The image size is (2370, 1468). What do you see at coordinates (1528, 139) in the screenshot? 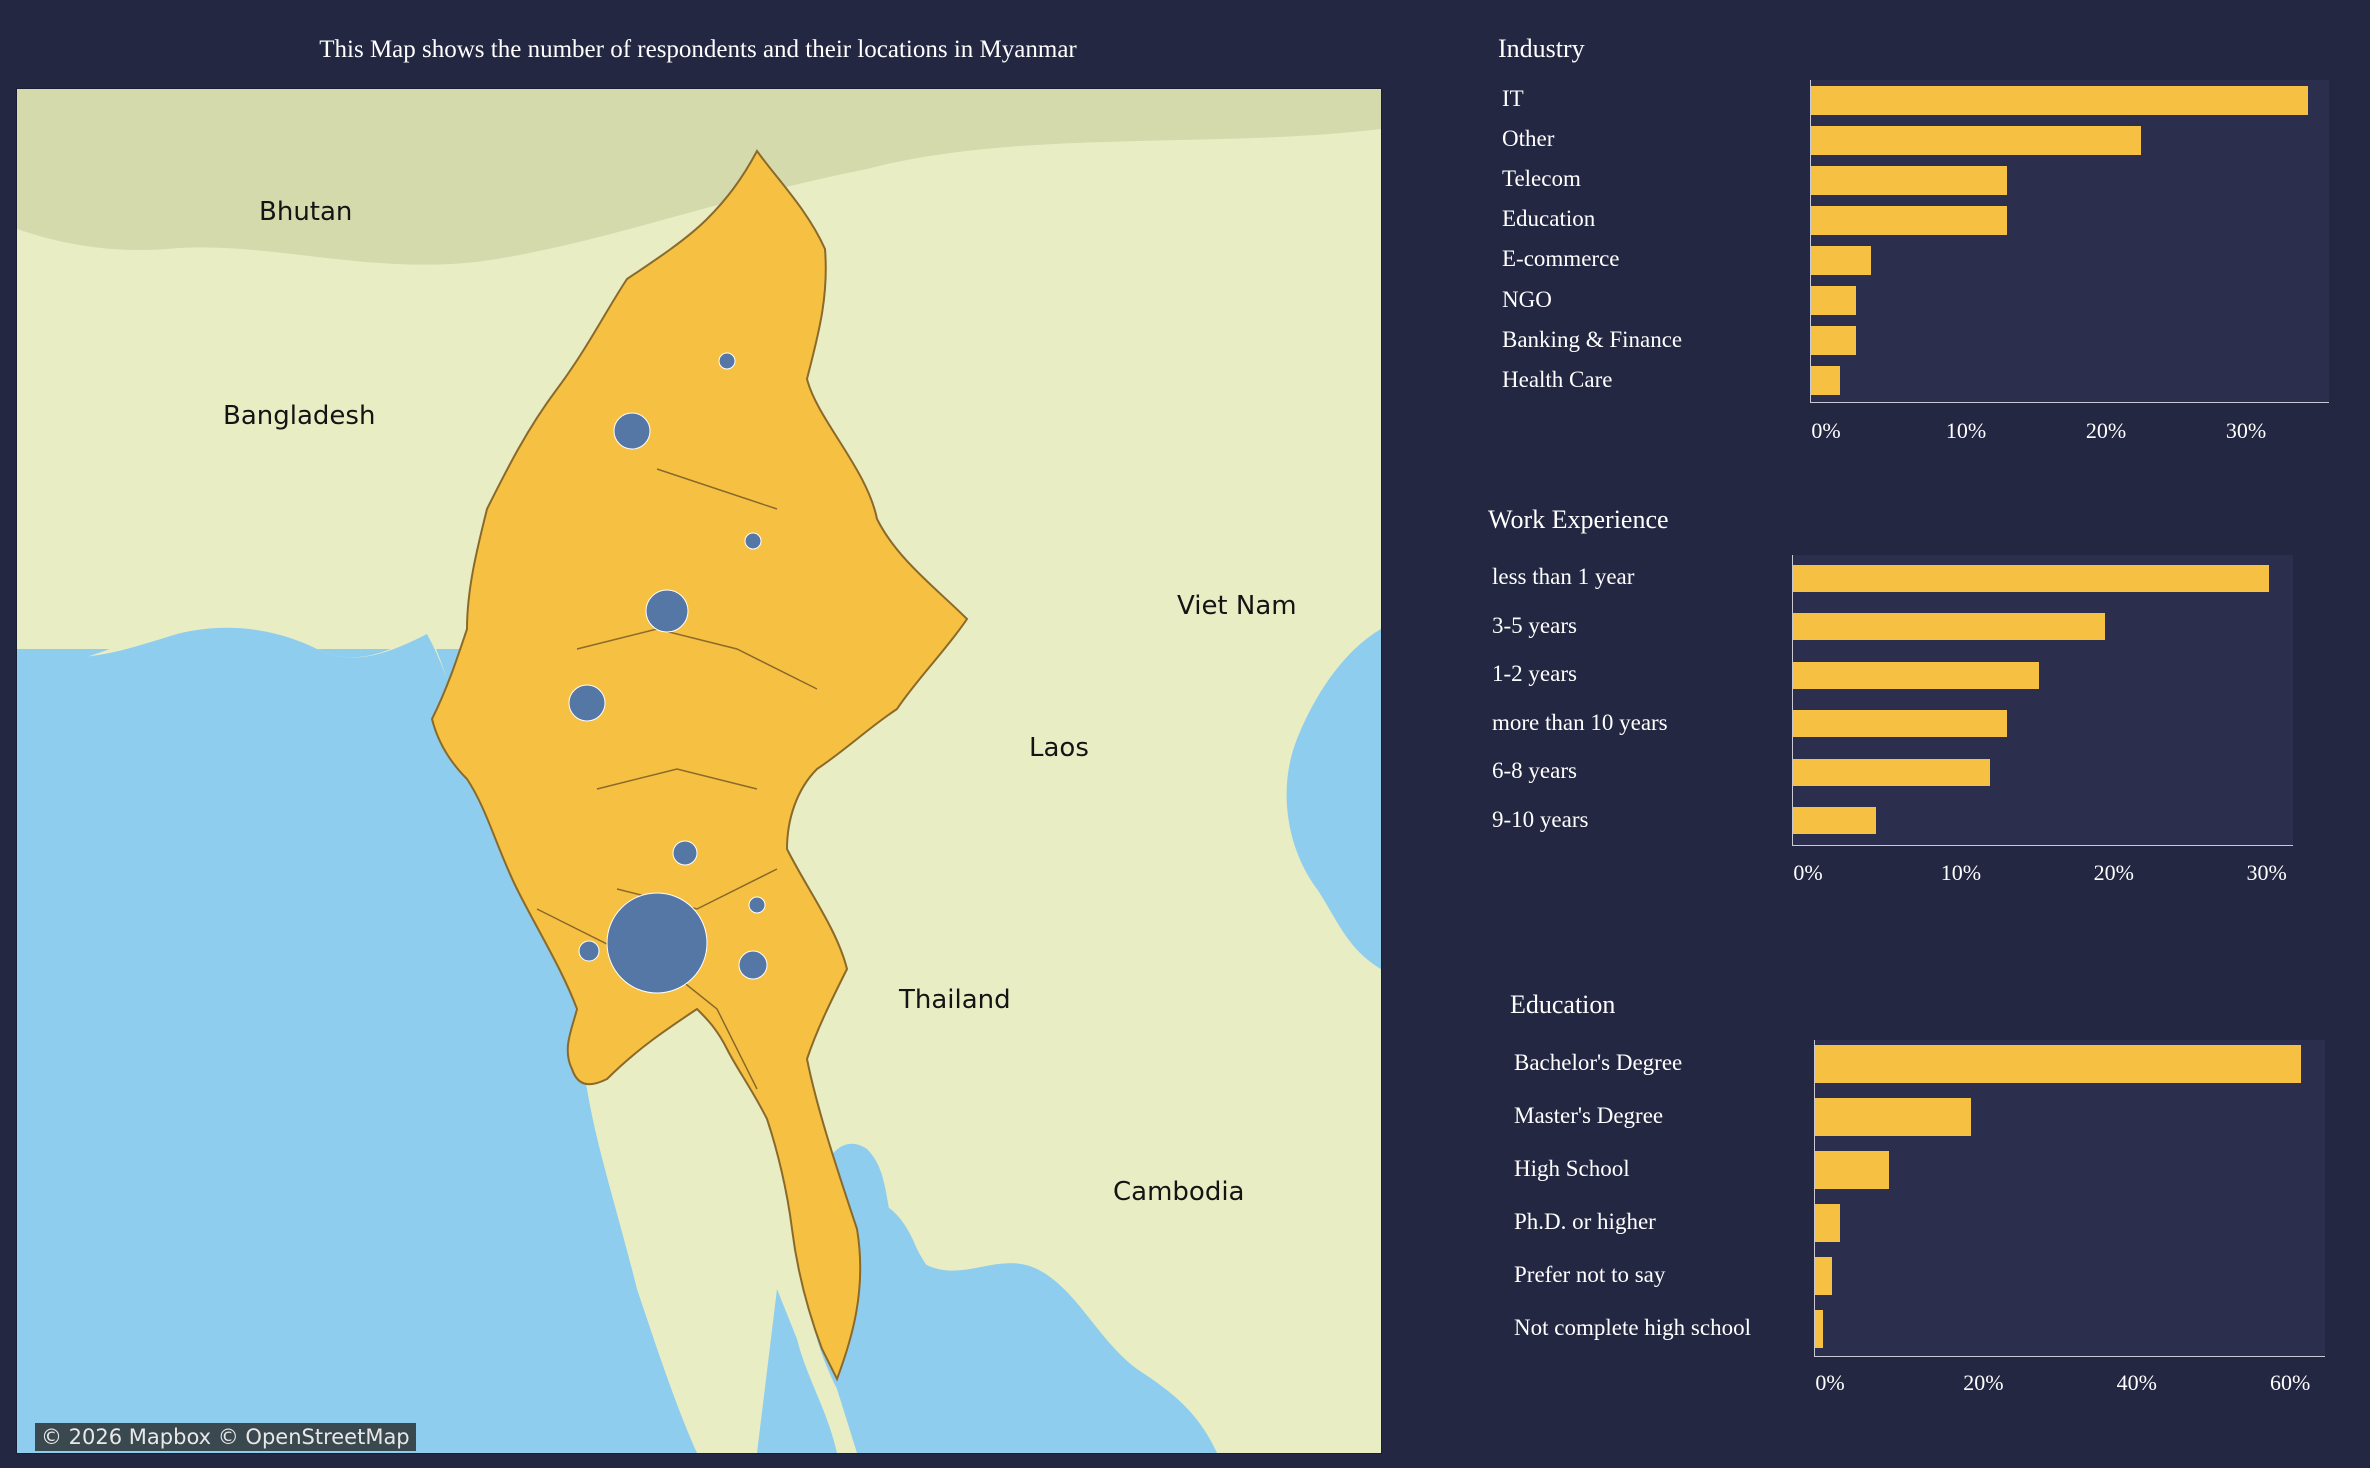
I see `industry-category-label: Other` at bounding box center [1528, 139].